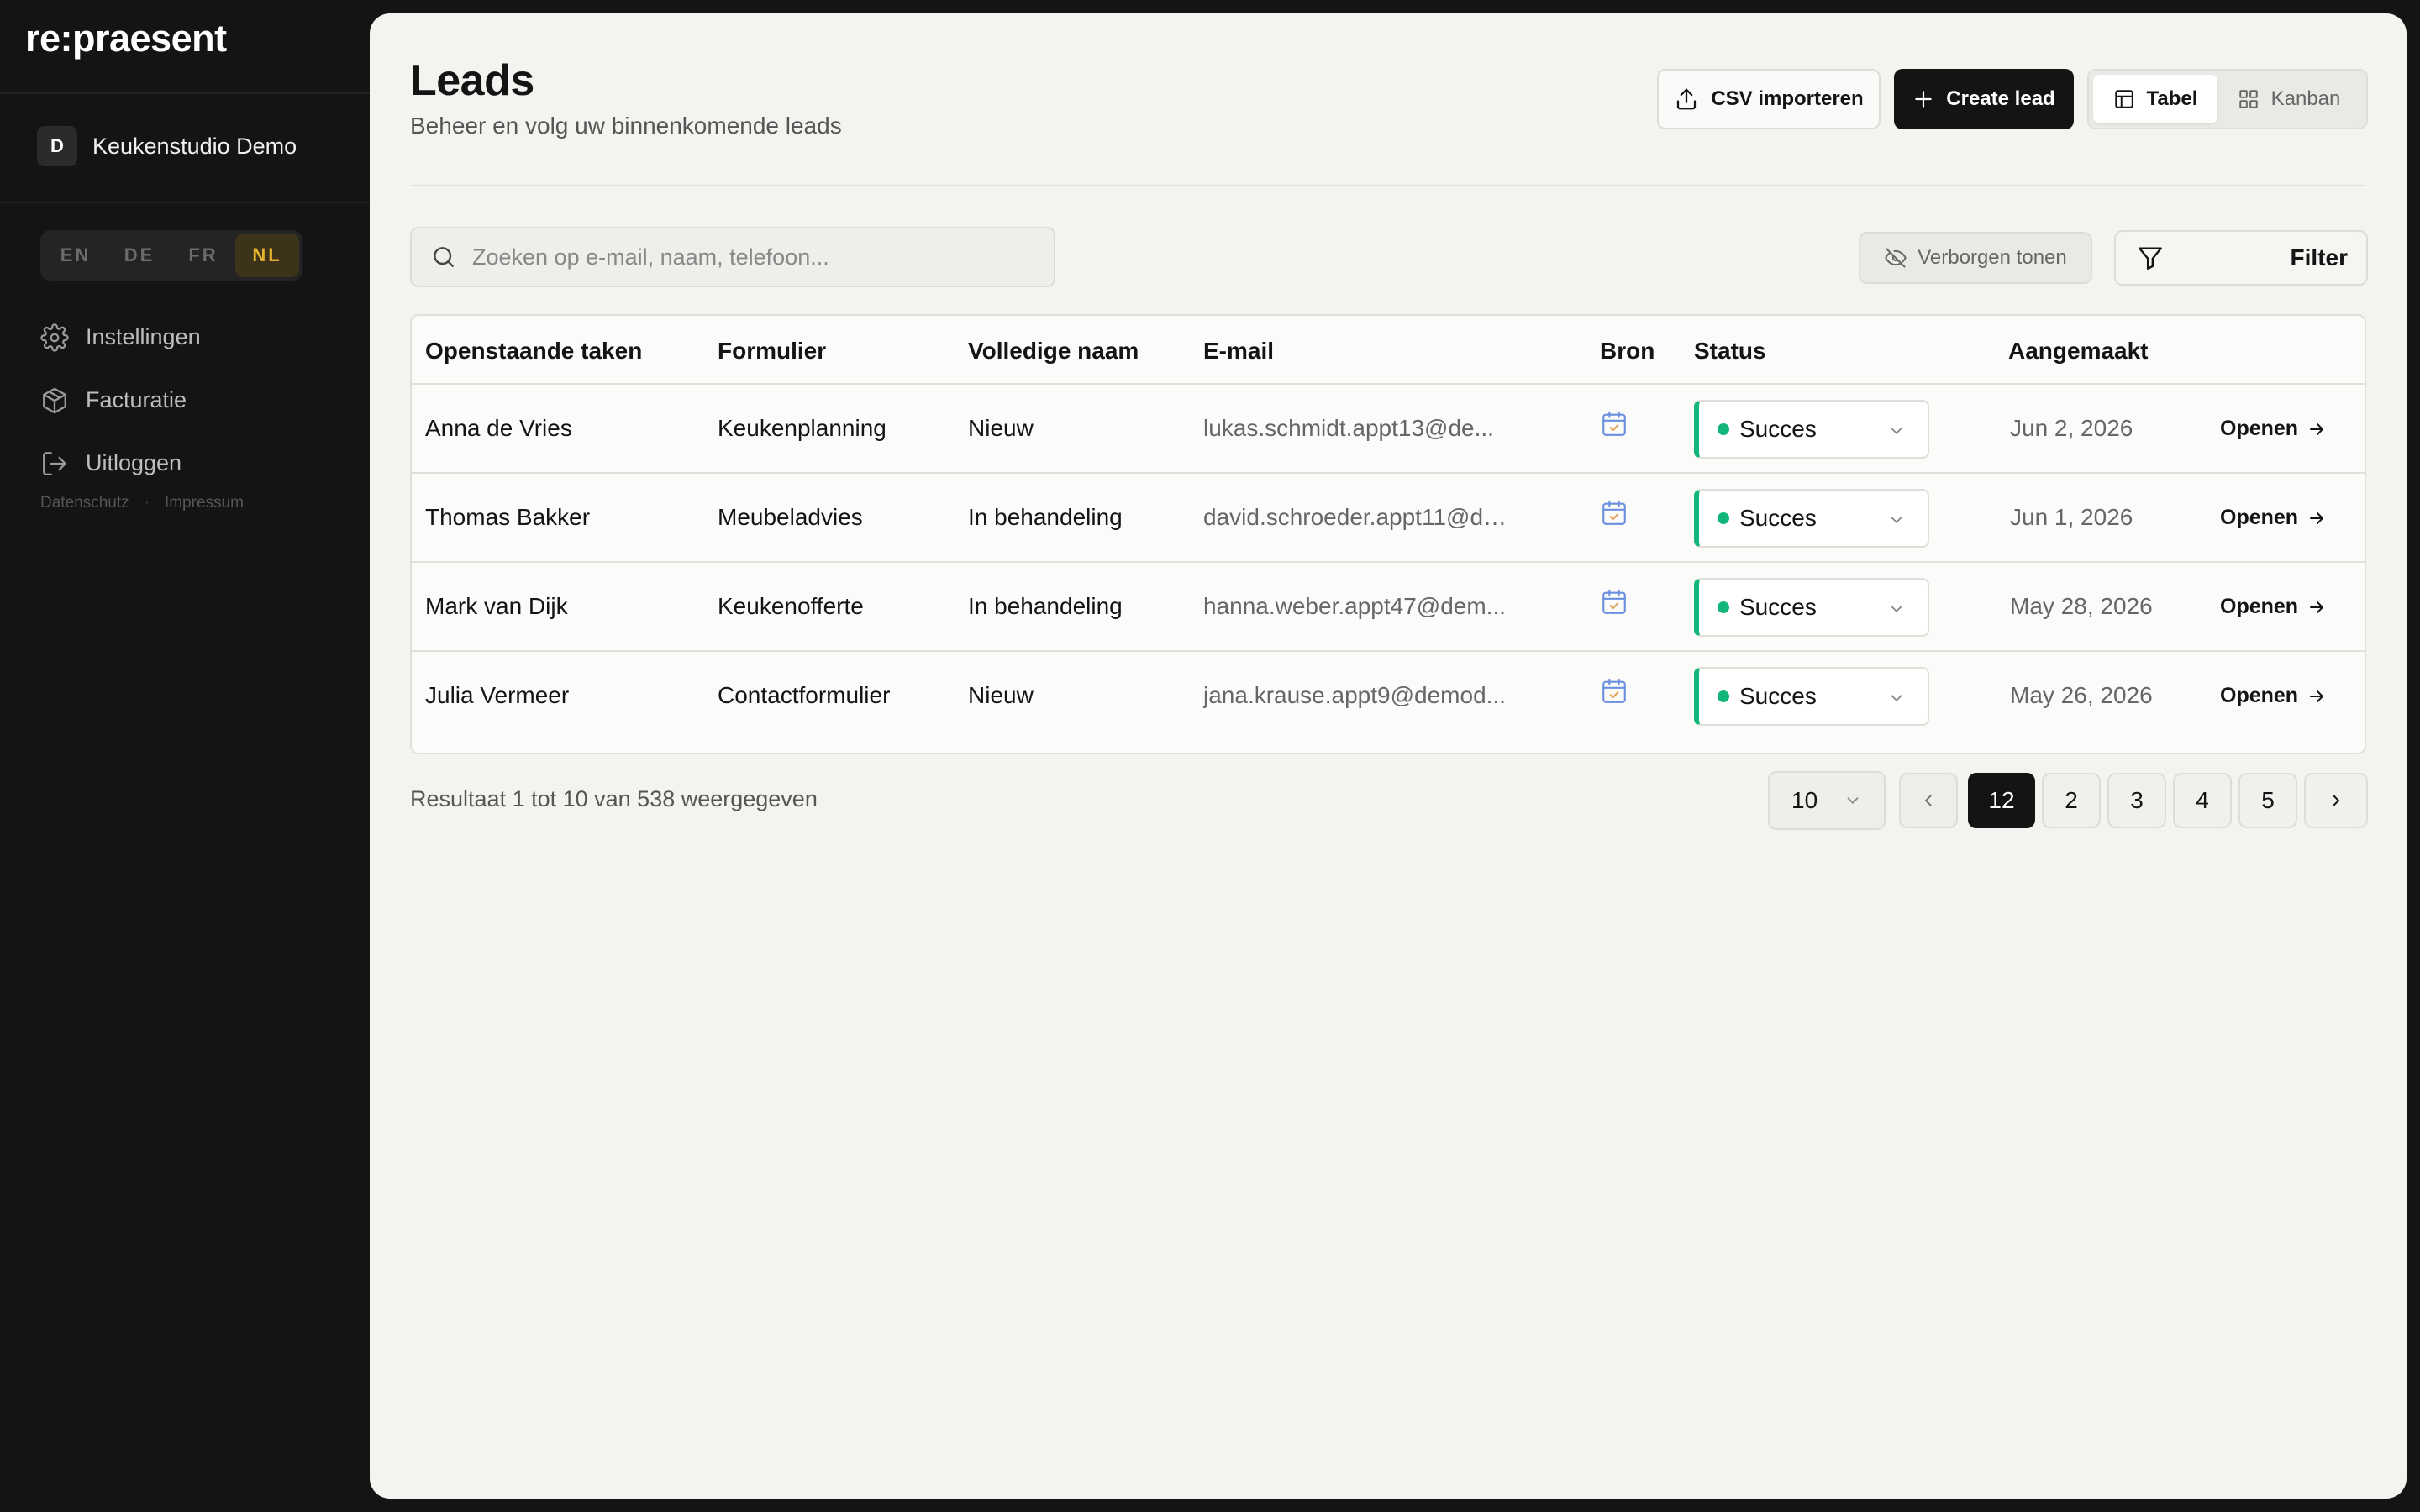 This screenshot has width=2420, height=1512. I want to click on sidebar-item-label: Facturatie, so click(136, 399).